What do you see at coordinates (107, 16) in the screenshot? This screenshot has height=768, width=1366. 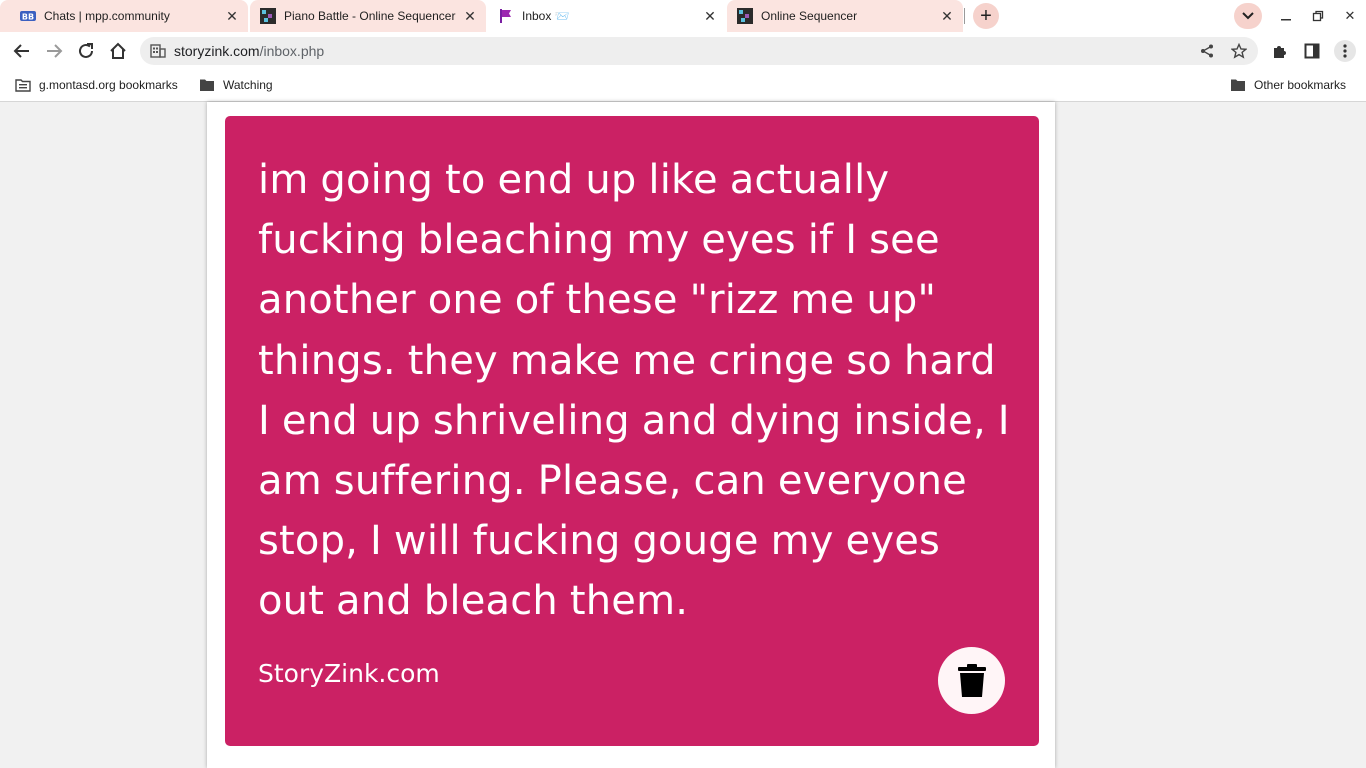 I see `tab-title: Chats | mpp.community` at bounding box center [107, 16].